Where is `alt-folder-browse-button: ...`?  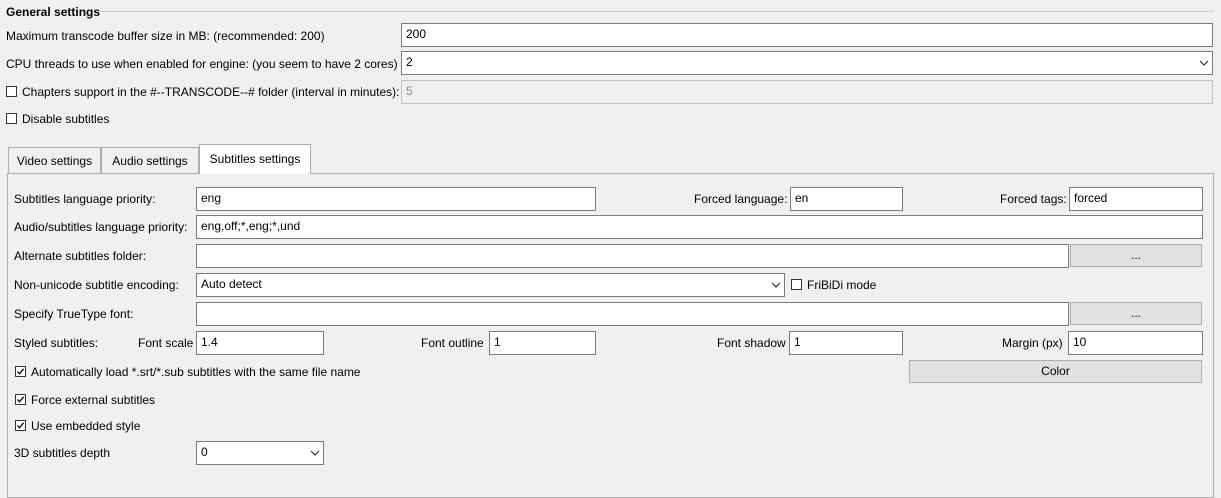 alt-folder-browse-button: ... is located at coordinates (1136, 255).